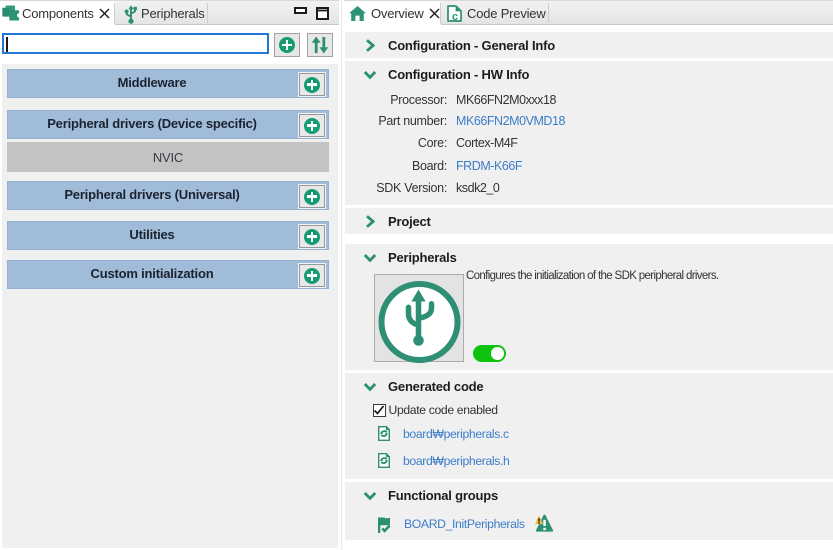 The height and width of the screenshot is (550, 833). I want to click on svg-text: c, so click(455, 16).